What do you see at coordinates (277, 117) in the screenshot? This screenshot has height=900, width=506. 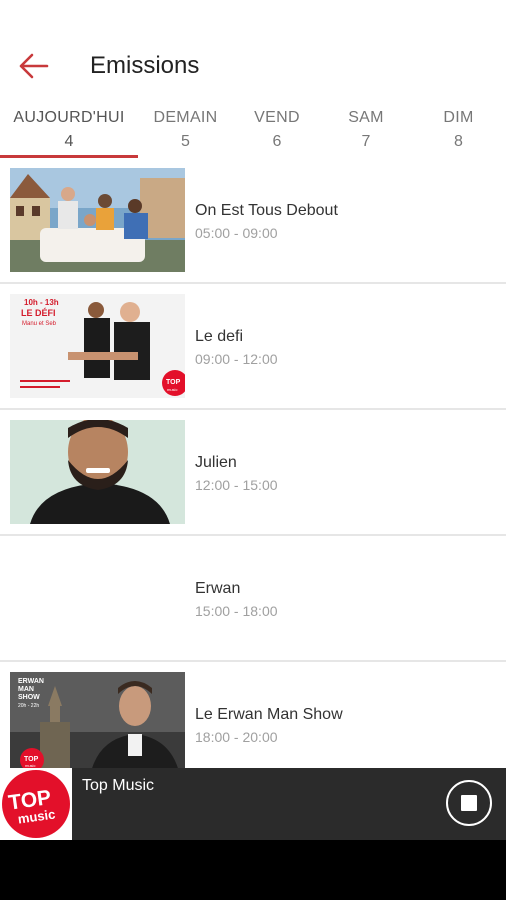 I see `tab-label: VEND` at bounding box center [277, 117].